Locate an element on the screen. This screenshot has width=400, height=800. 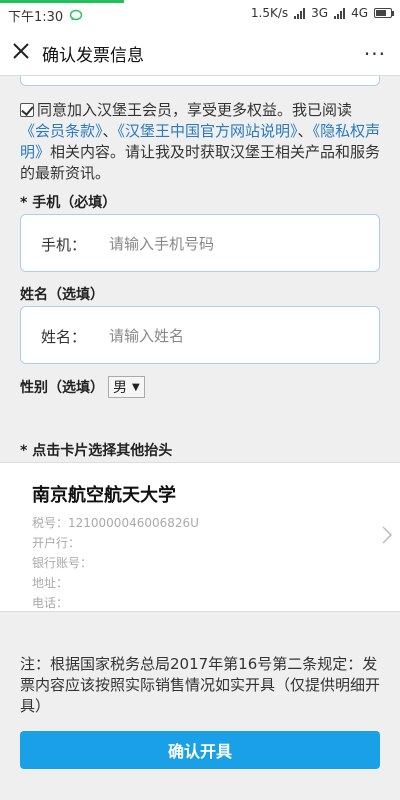
tax-number: 税号：1210000046006826U is located at coordinates (115, 523).